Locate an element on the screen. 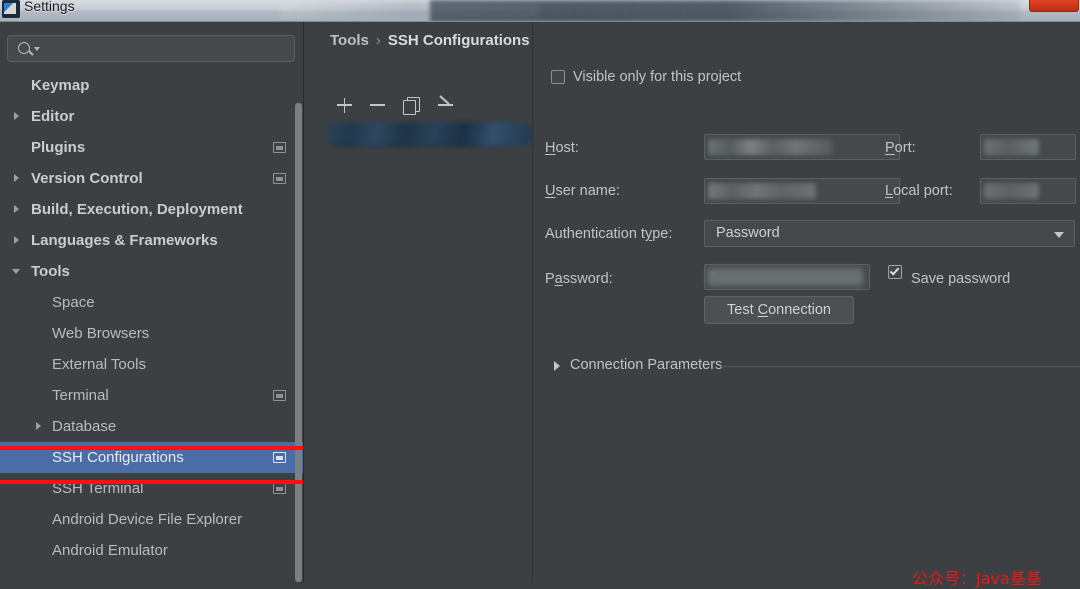 This screenshot has width=1080, height=589. config-list-item is located at coordinates (430, 134).